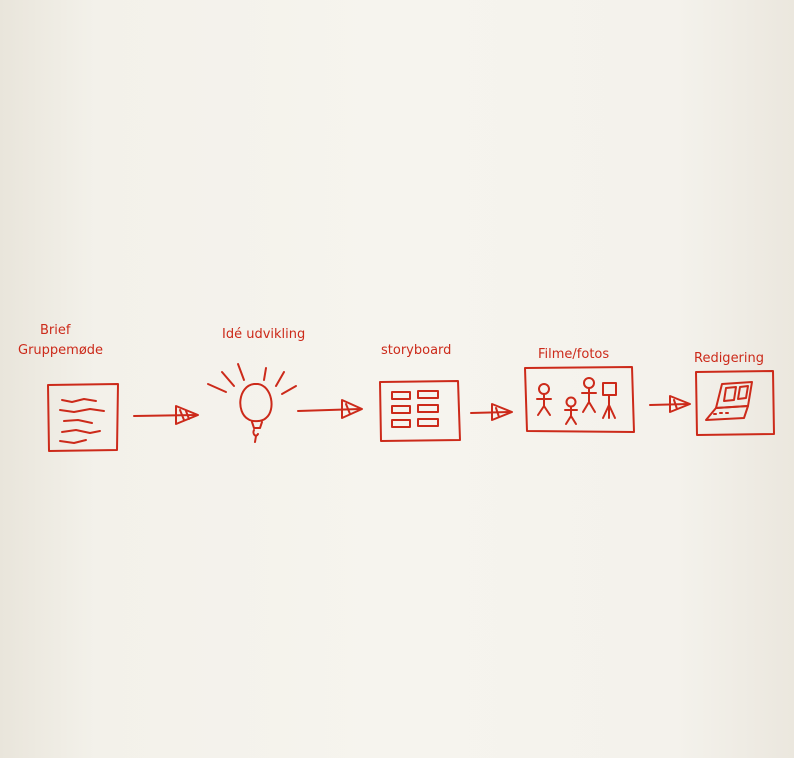 The image size is (794, 758). I want to click on step-ide-udvikling: Idé udvikling, so click(256, 385).